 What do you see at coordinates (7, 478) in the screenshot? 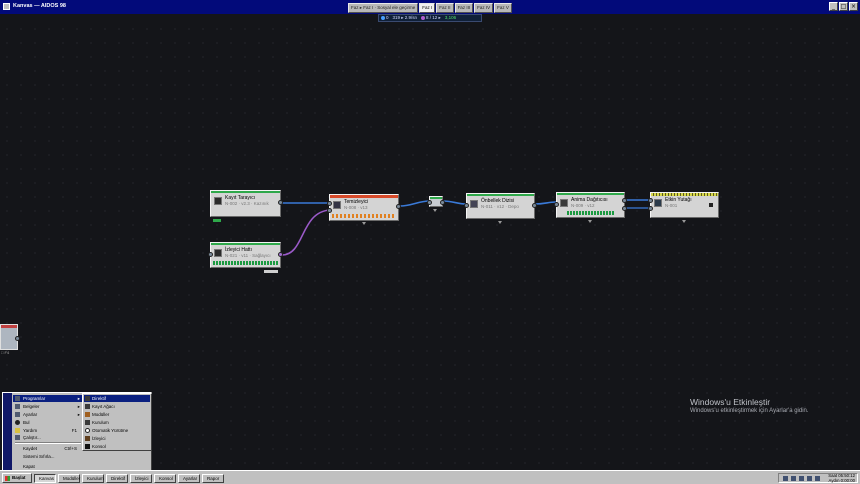
I see `windows-logo-icon` at bounding box center [7, 478].